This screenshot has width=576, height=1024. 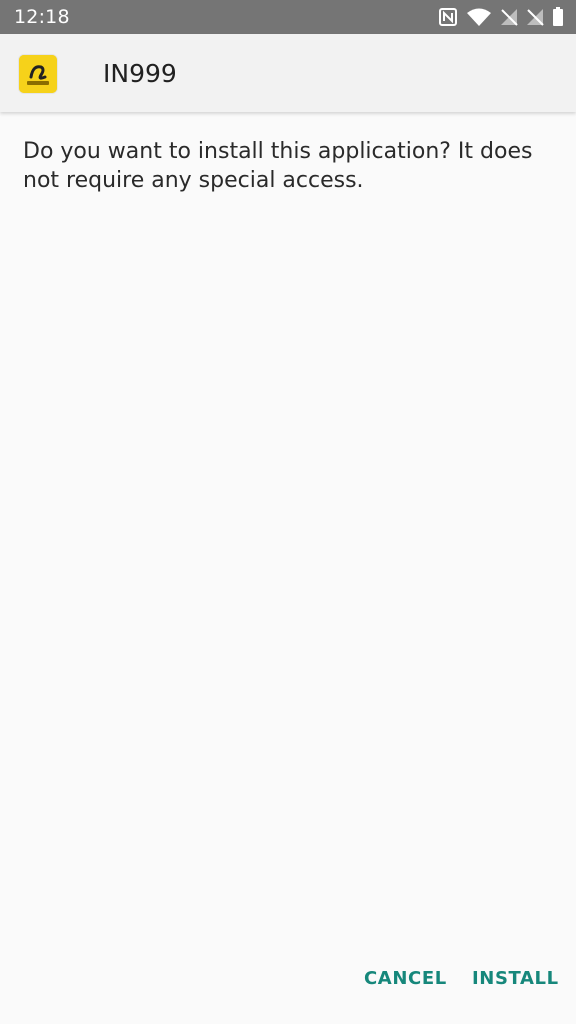 I want to click on status-bar: 12:18, so click(x=288, y=17).